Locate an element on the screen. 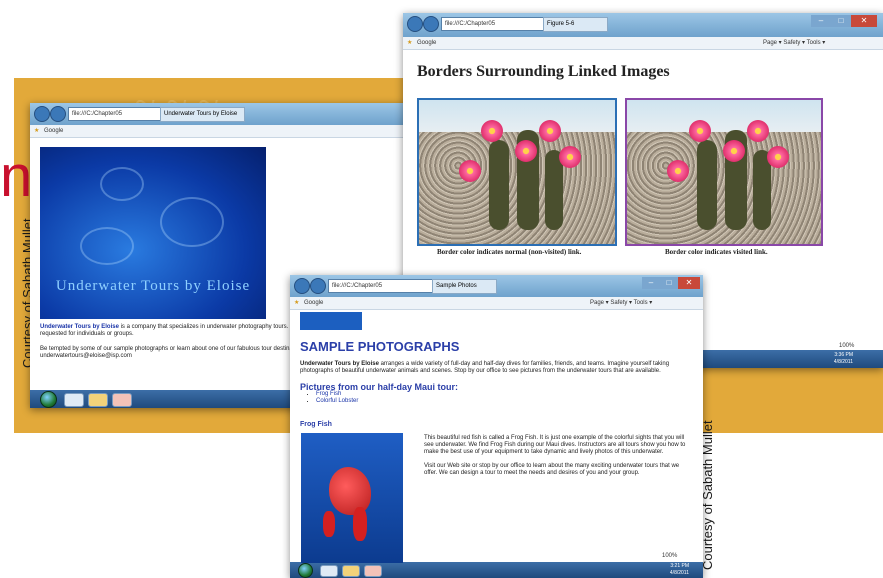  command-bar: ★ Google is located at coordinates (220, 131).